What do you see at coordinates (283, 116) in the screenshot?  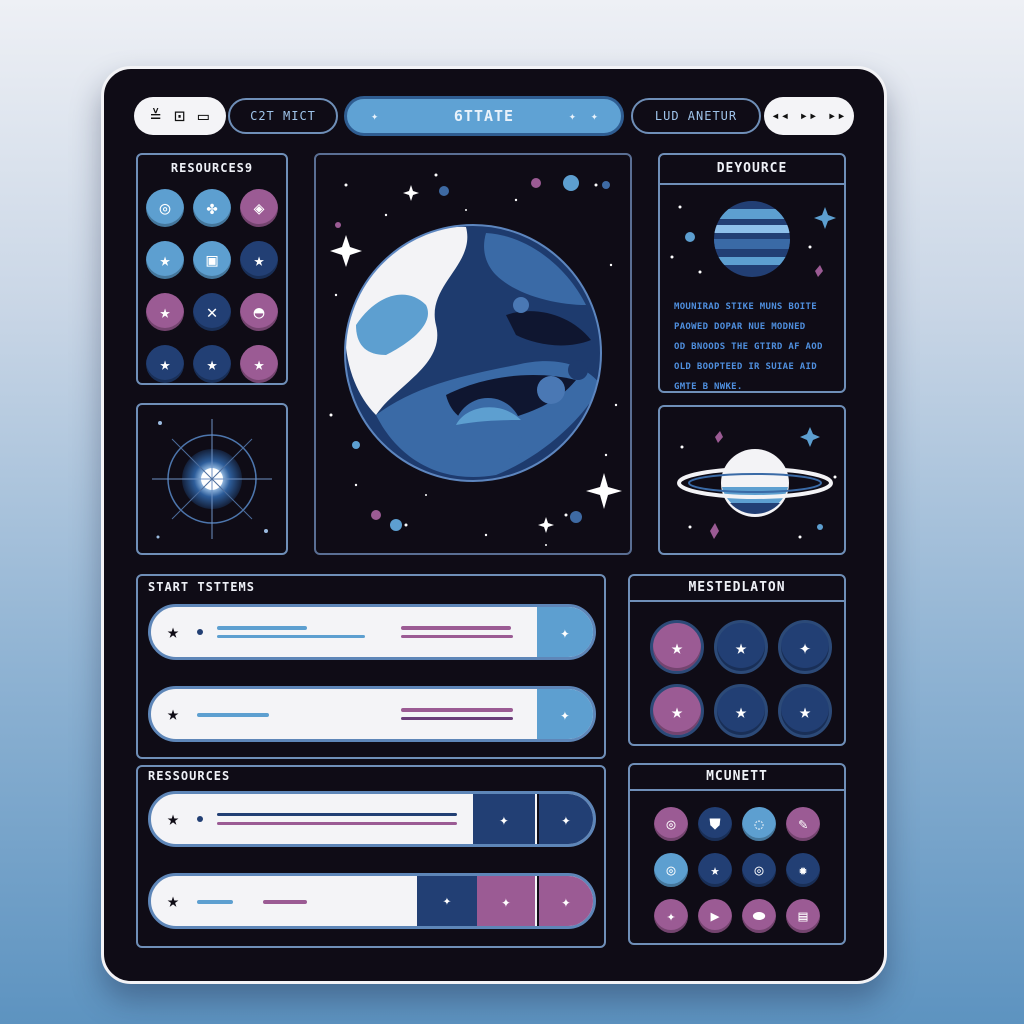 I see `tab-left: C2T MICT` at bounding box center [283, 116].